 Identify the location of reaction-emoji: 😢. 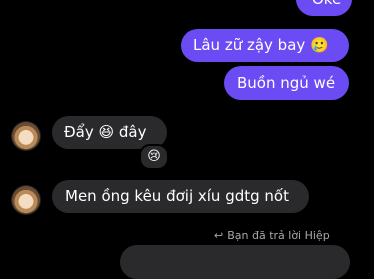
(154, 156).